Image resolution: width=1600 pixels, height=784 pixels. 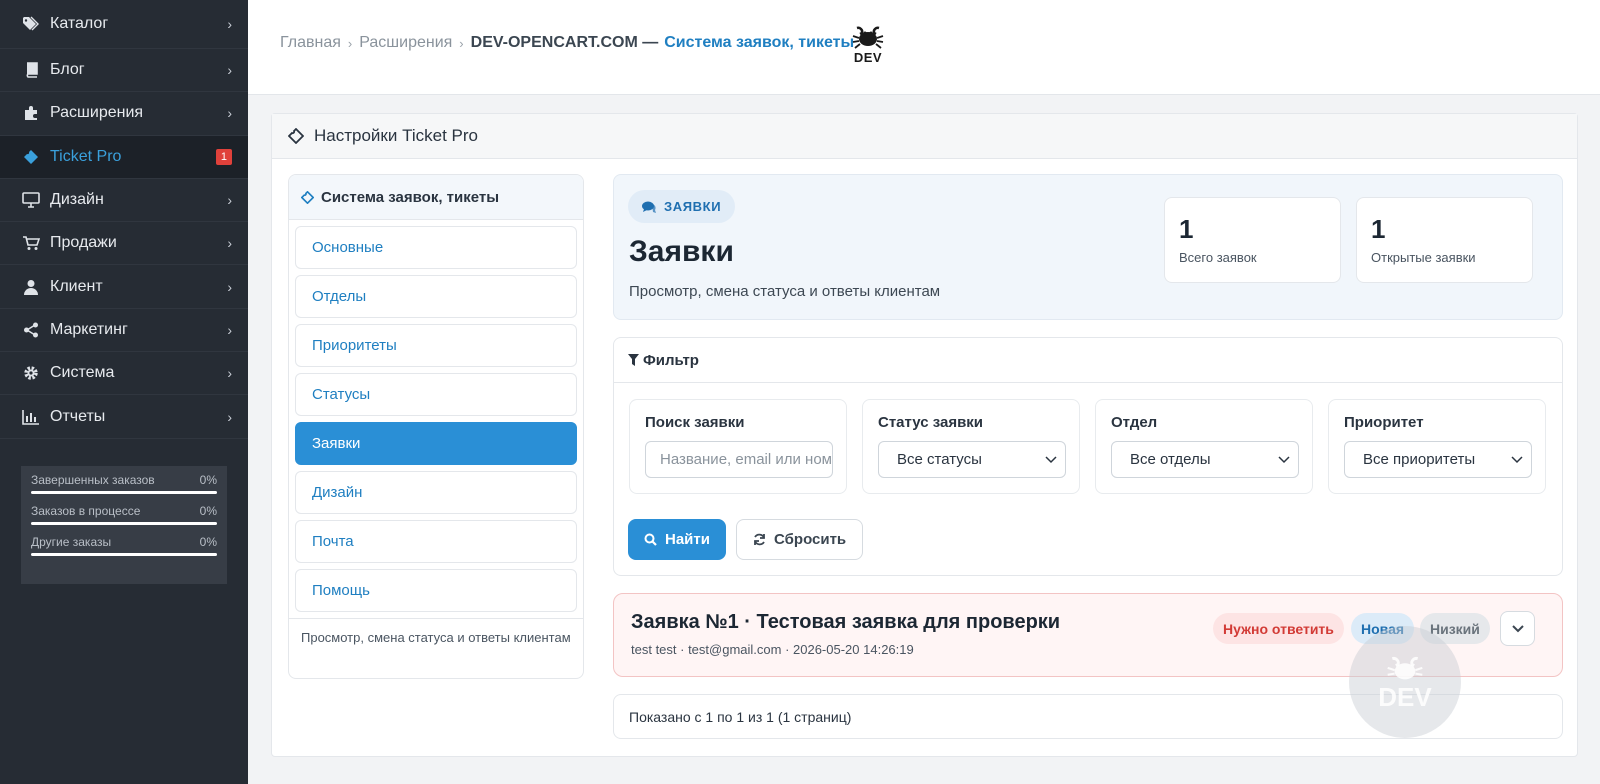 What do you see at coordinates (436, 443) in the screenshot?
I see `menu-item-tickets: Заявки` at bounding box center [436, 443].